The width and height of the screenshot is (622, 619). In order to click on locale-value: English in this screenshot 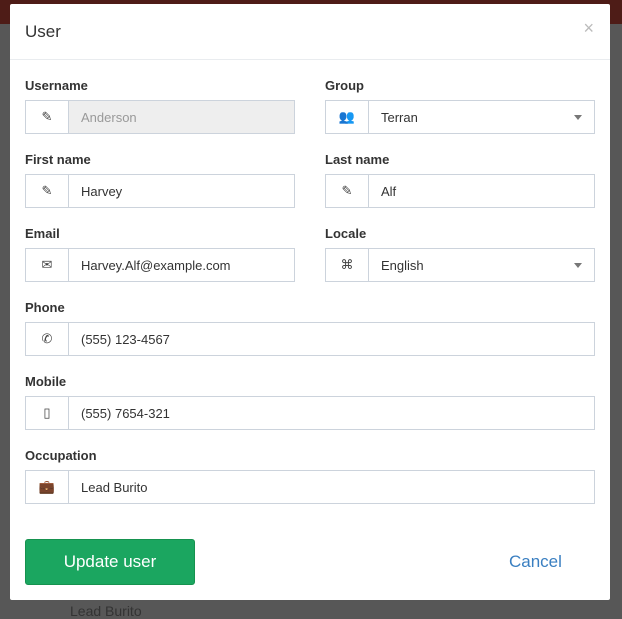, I will do `click(402, 265)`.